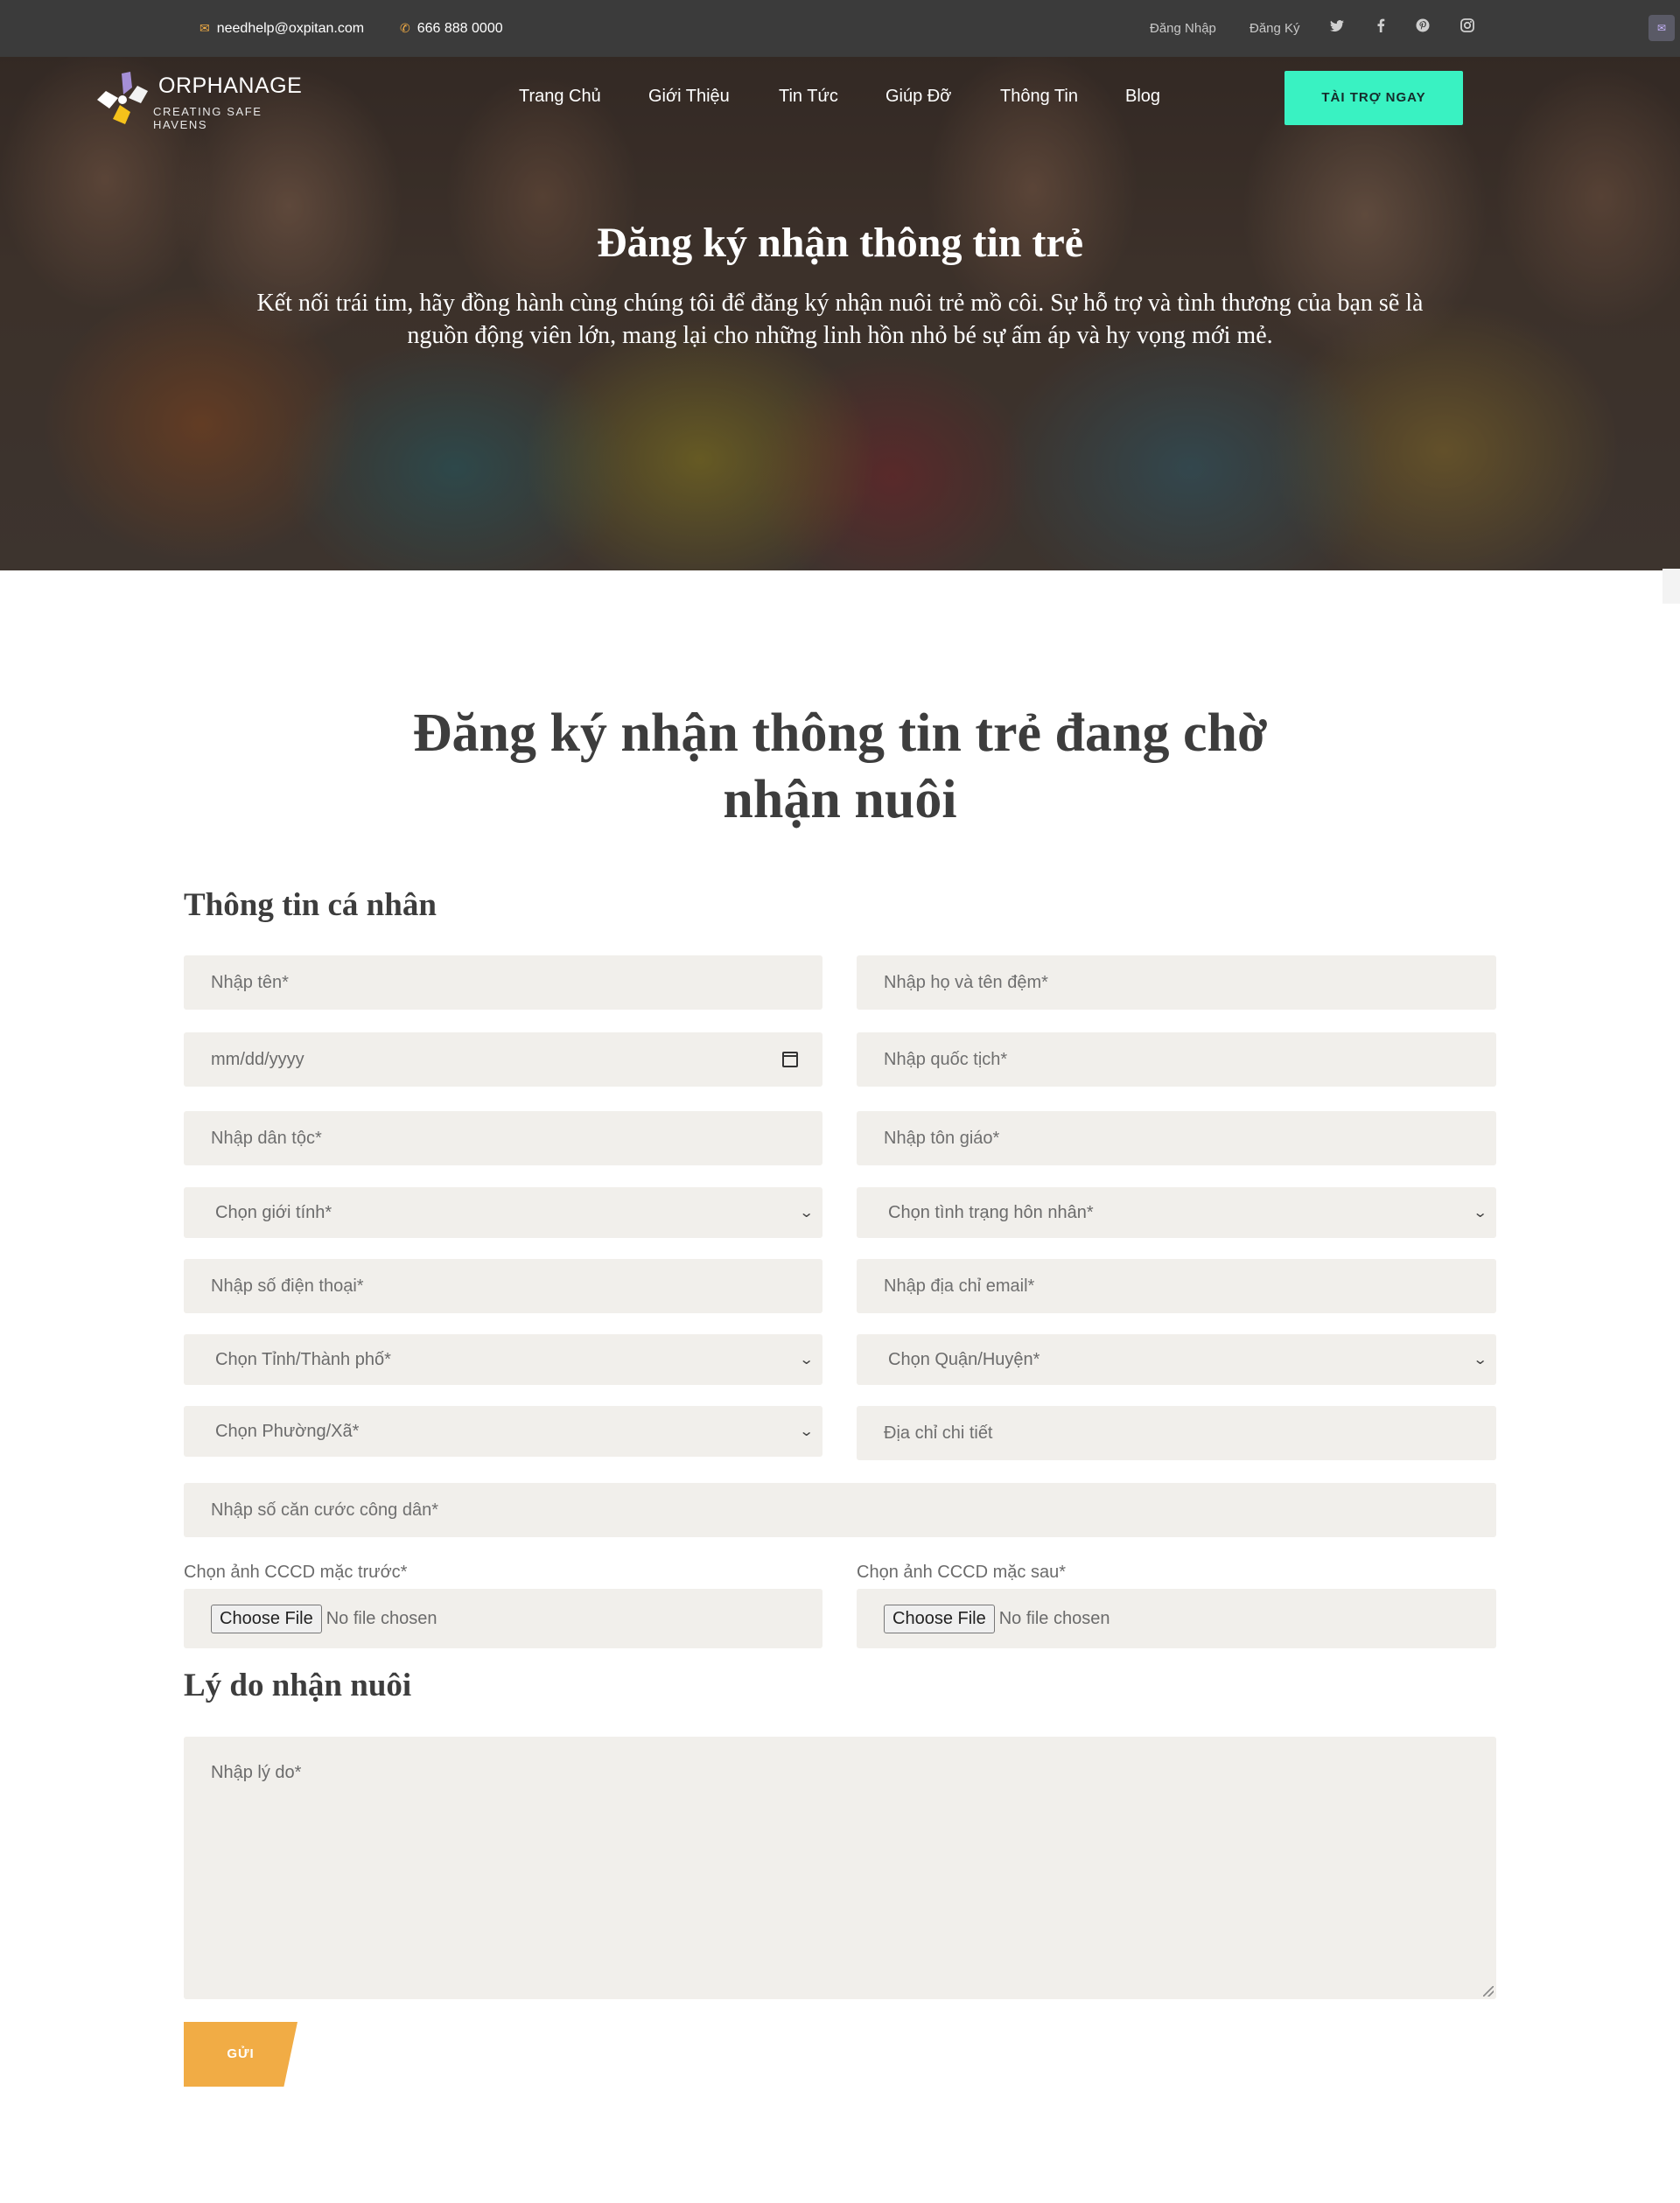 The width and height of the screenshot is (1680, 2203). What do you see at coordinates (205, 99) in the screenshot?
I see `site-logo: ORPHANAGE CREATING SAFE HAVENS` at bounding box center [205, 99].